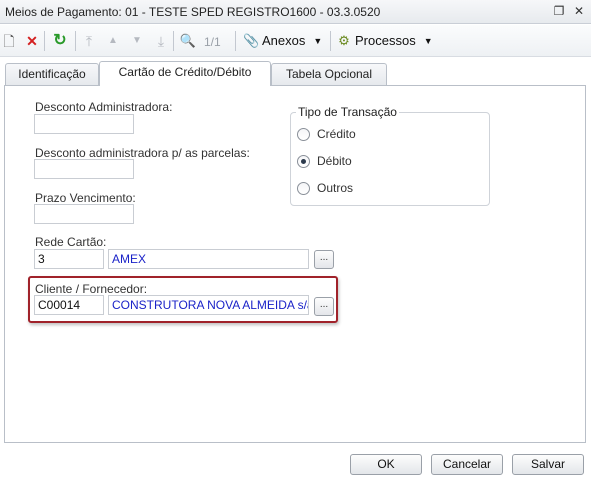 This screenshot has height=478, width=591. Describe the element at coordinates (137, 41) in the screenshot. I see `next-record-icon: ▼` at that location.